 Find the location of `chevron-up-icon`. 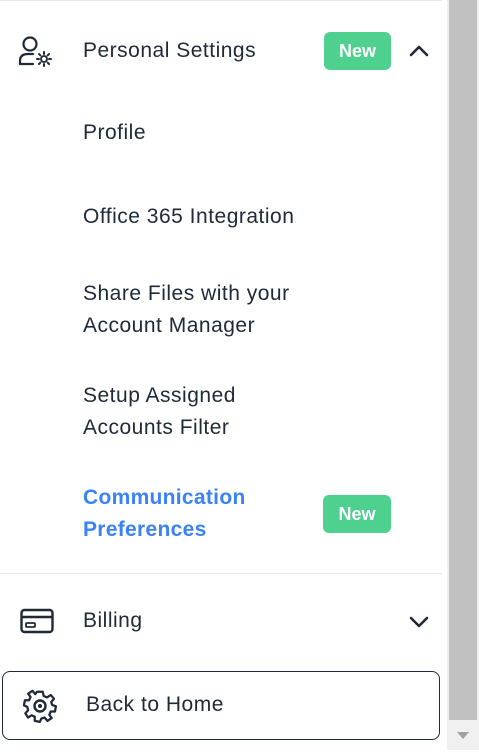

chevron-up-icon is located at coordinates (419, 51).